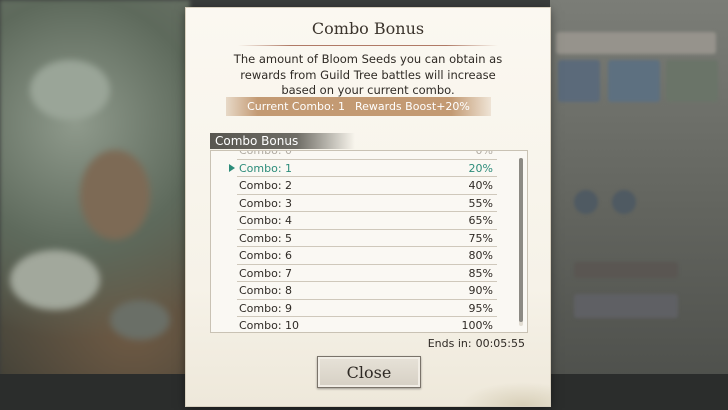  What do you see at coordinates (480, 185) in the screenshot?
I see `combo-row-value: 40%` at bounding box center [480, 185].